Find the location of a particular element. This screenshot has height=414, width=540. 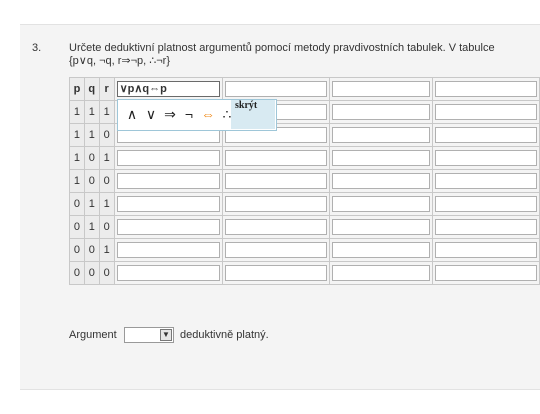

chevron-down-icon: ▼ is located at coordinates (166, 335).